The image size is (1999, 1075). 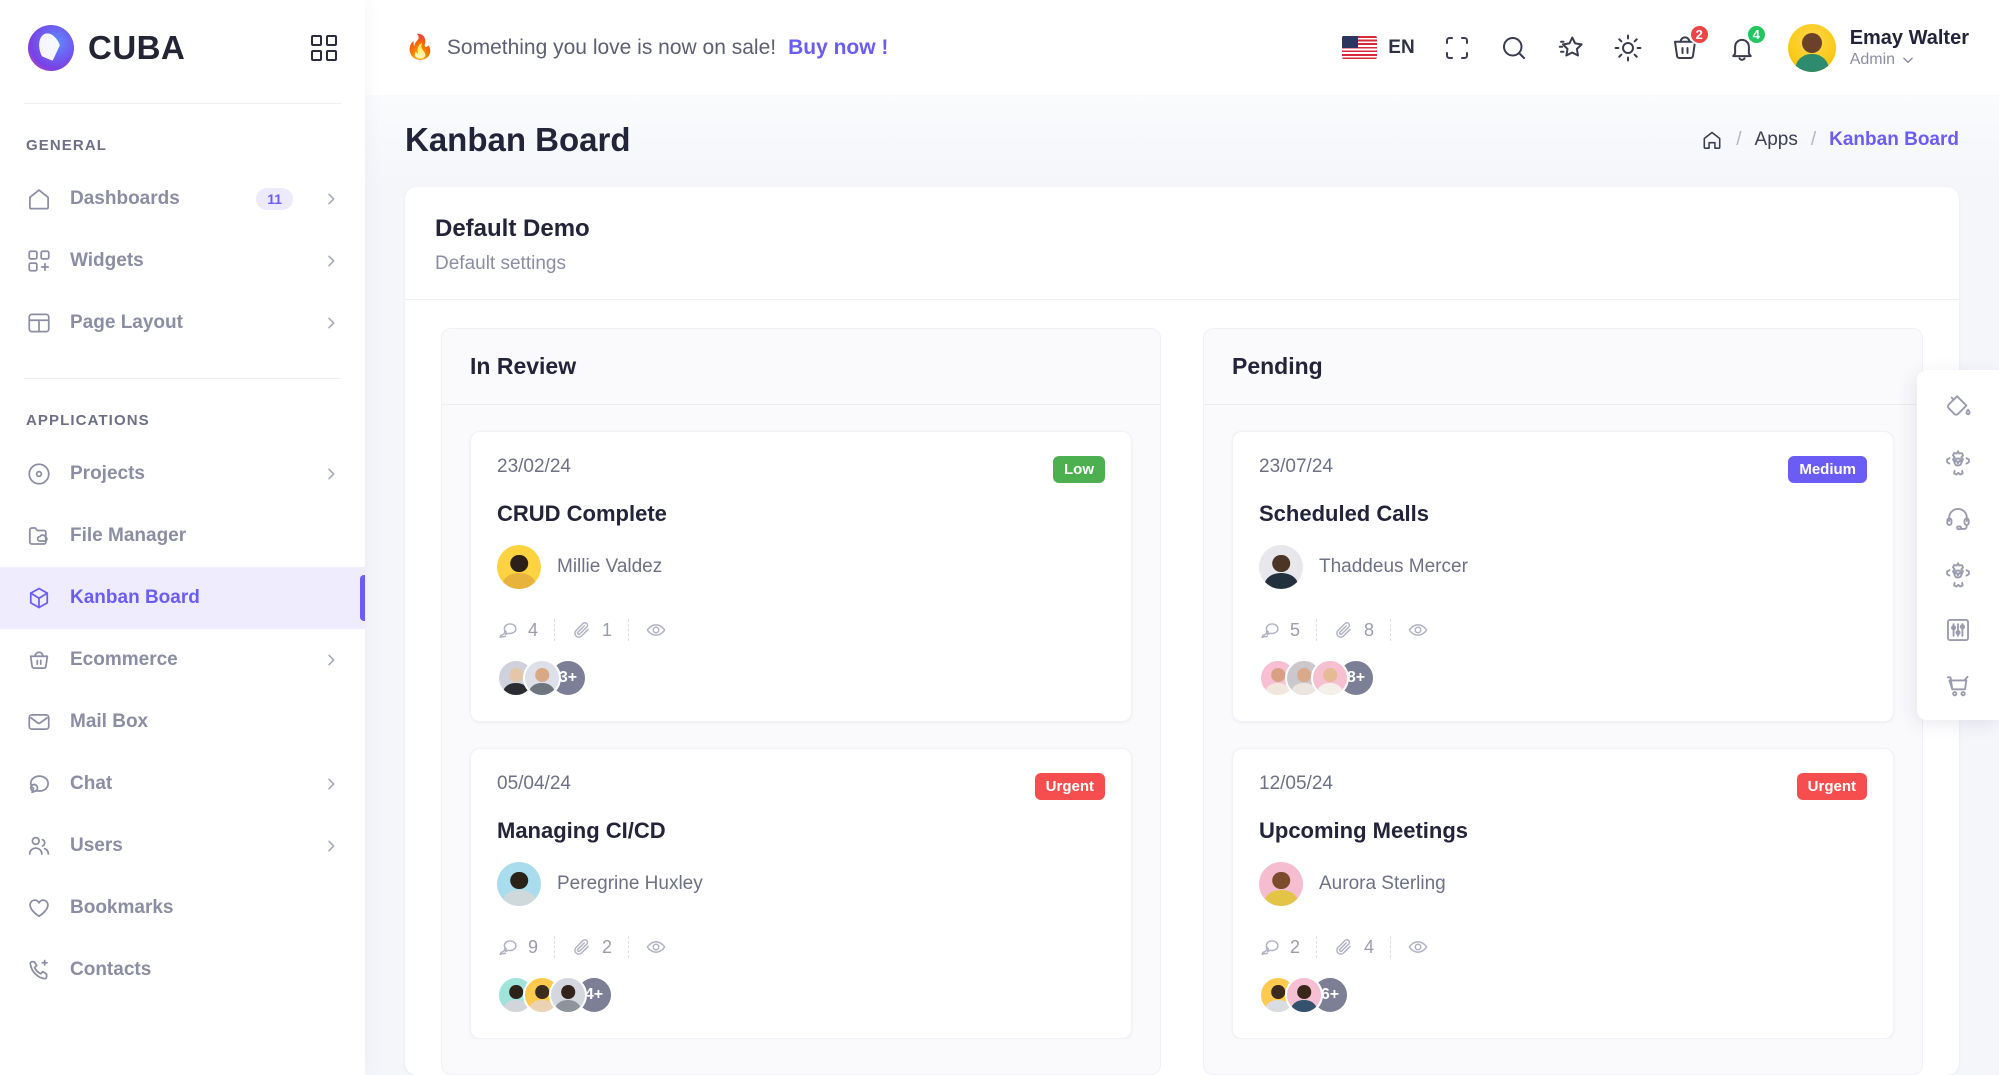 What do you see at coordinates (1958, 686) in the screenshot?
I see `shopping-cart-icon` at bounding box center [1958, 686].